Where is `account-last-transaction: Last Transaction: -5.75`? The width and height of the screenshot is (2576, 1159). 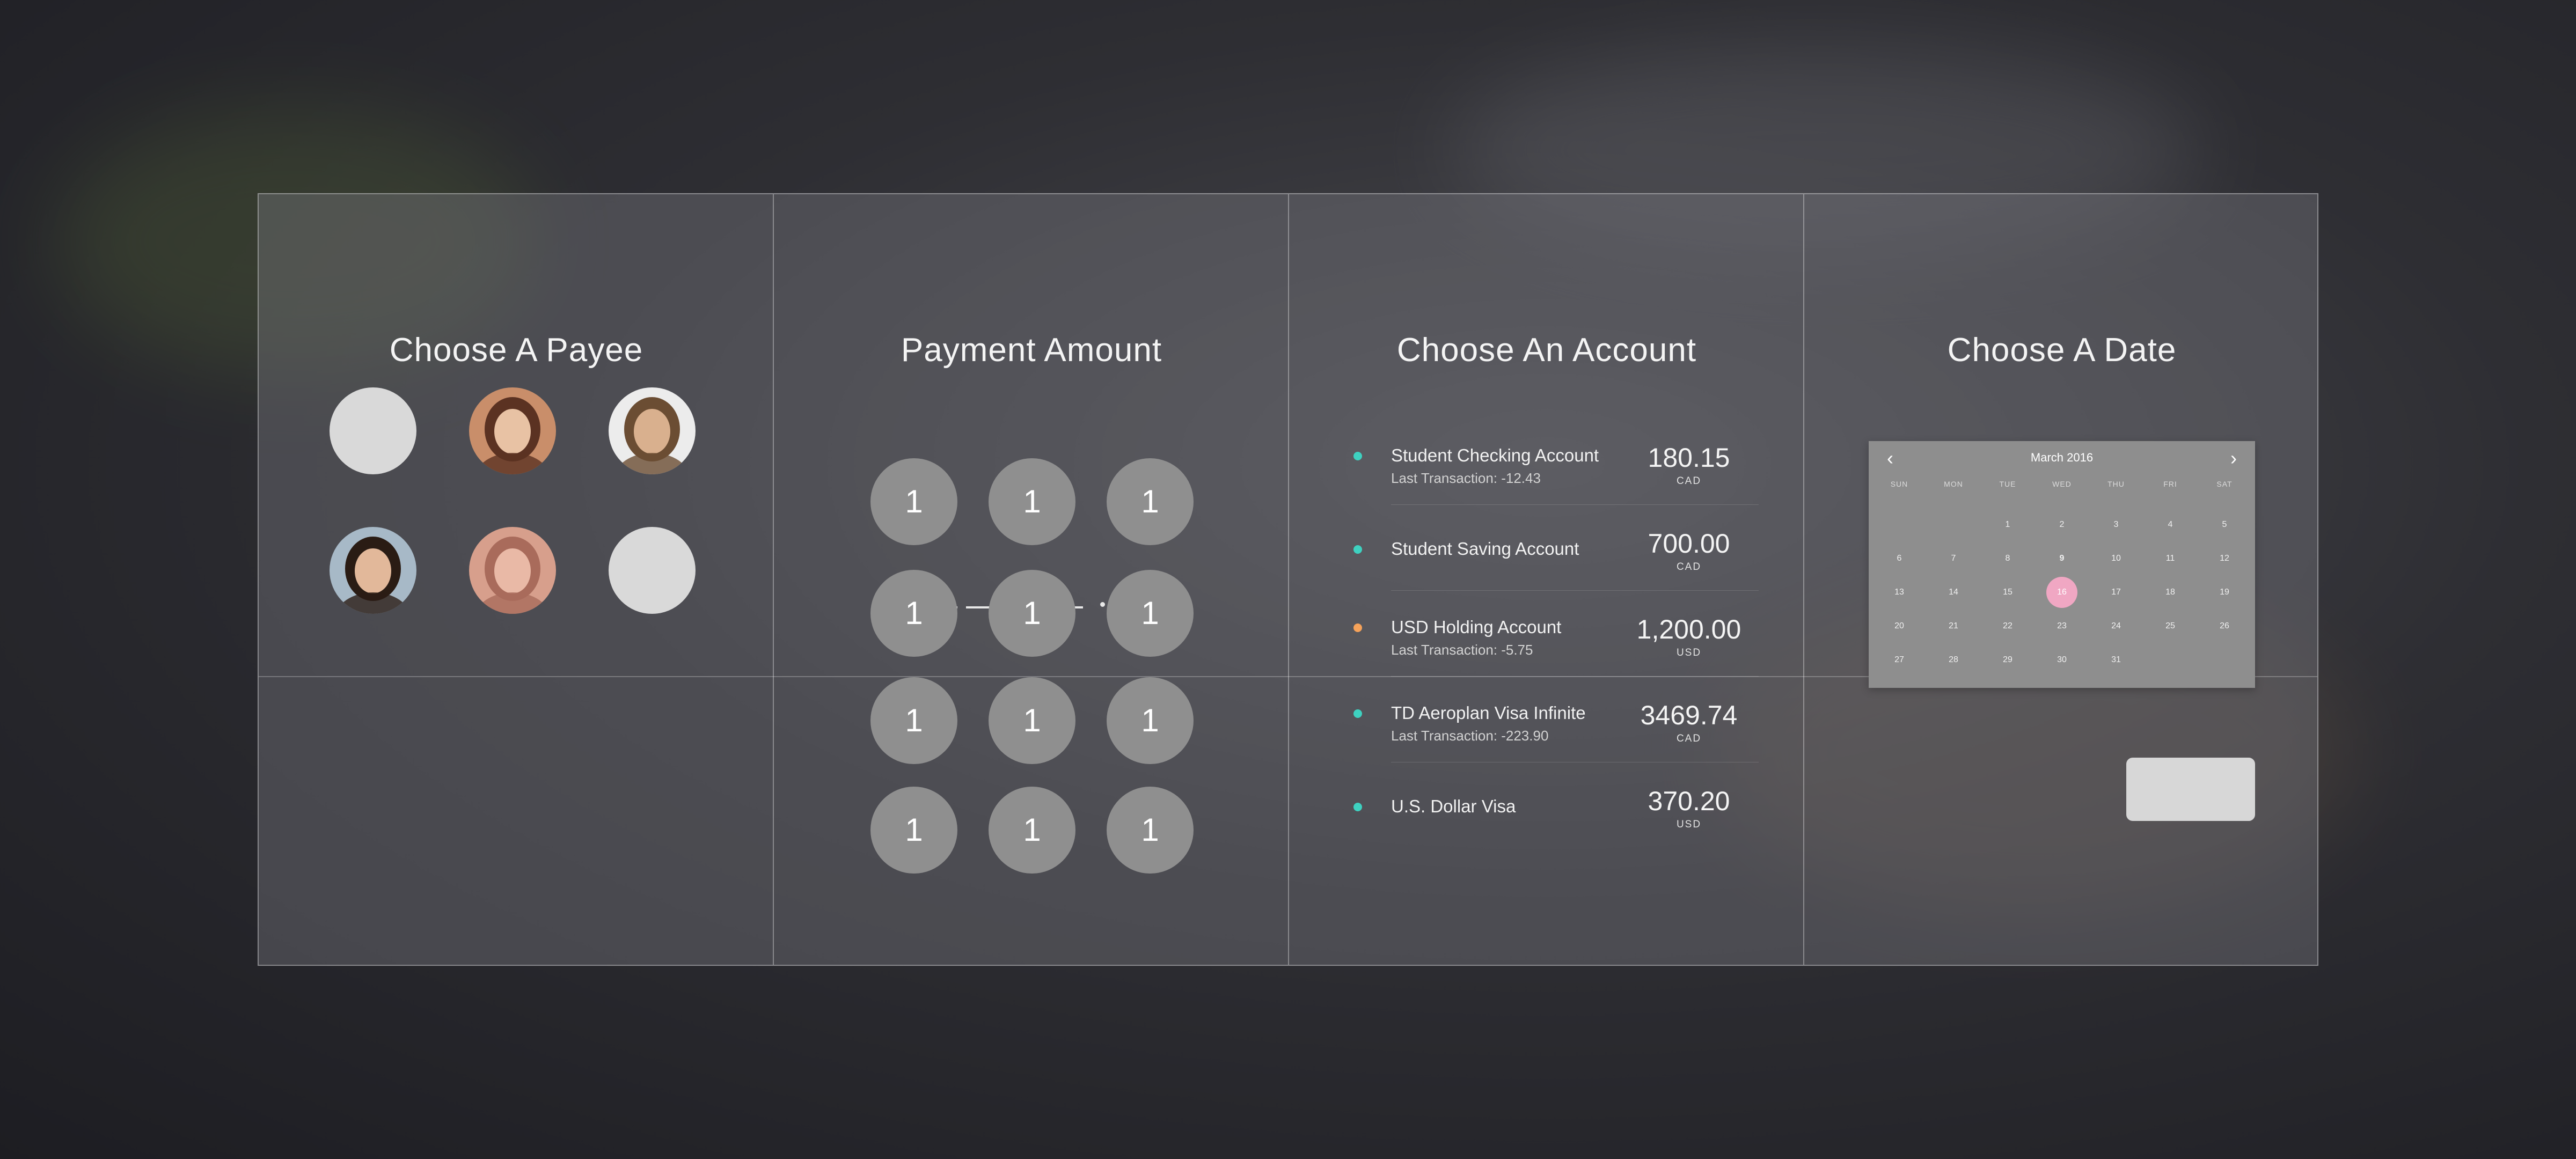 account-last-transaction: Last Transaction: -5.75 is located at coordinates (1462, 650).